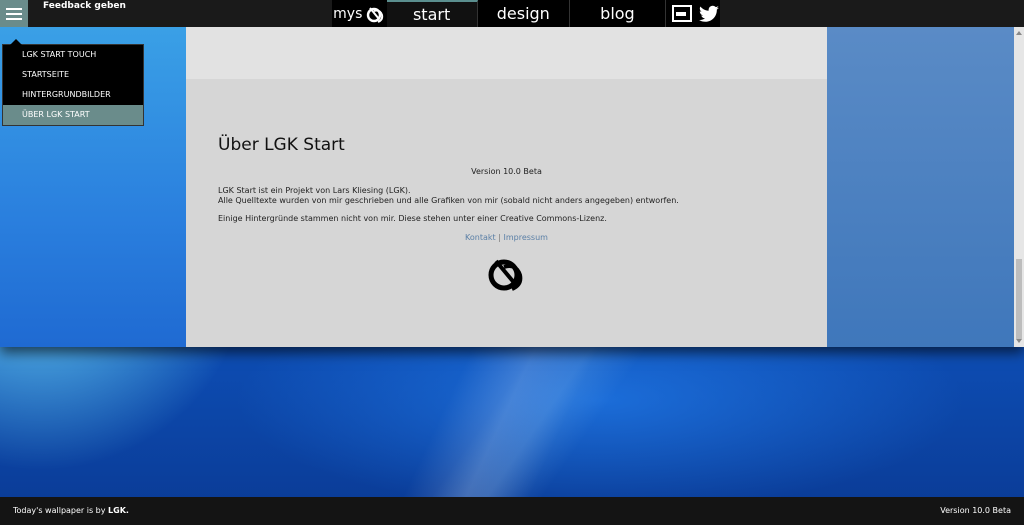  Describe the element at coordinates (506, 53) in the screenshot. I see `header-band` at that location.